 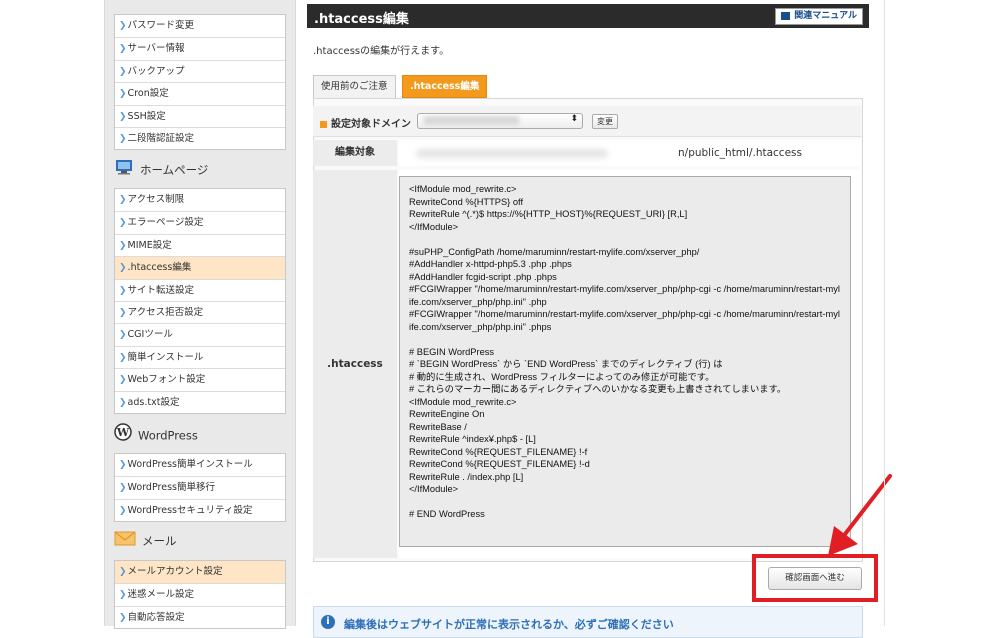 I want to click on sidebar-item-server-info: ❯サーバー情報, so click(x=200, y=48).